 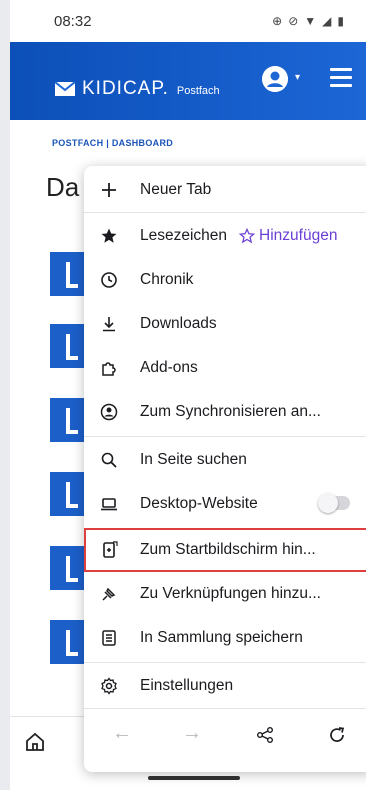 What do you see at coordinates (337, 735) in the screenshot?
I see `reload-icon` at bounding box center [337, 735].